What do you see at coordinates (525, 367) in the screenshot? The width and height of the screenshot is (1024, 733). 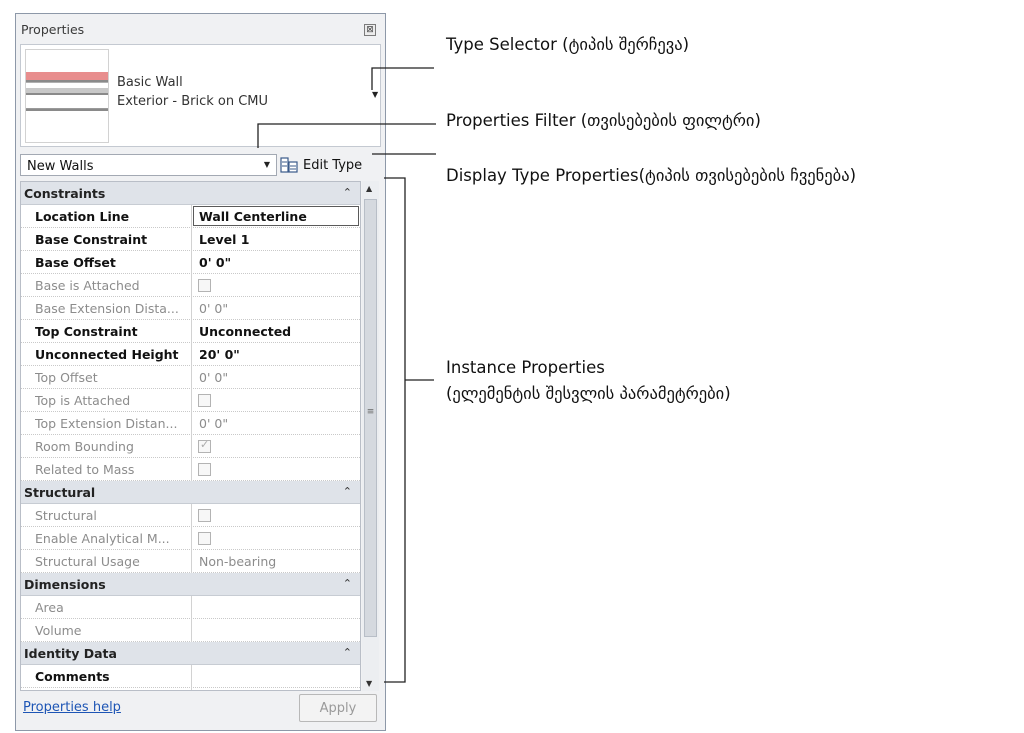 I see `callout-instance-properties: Instance Properties` at bounding box center [525, 367].